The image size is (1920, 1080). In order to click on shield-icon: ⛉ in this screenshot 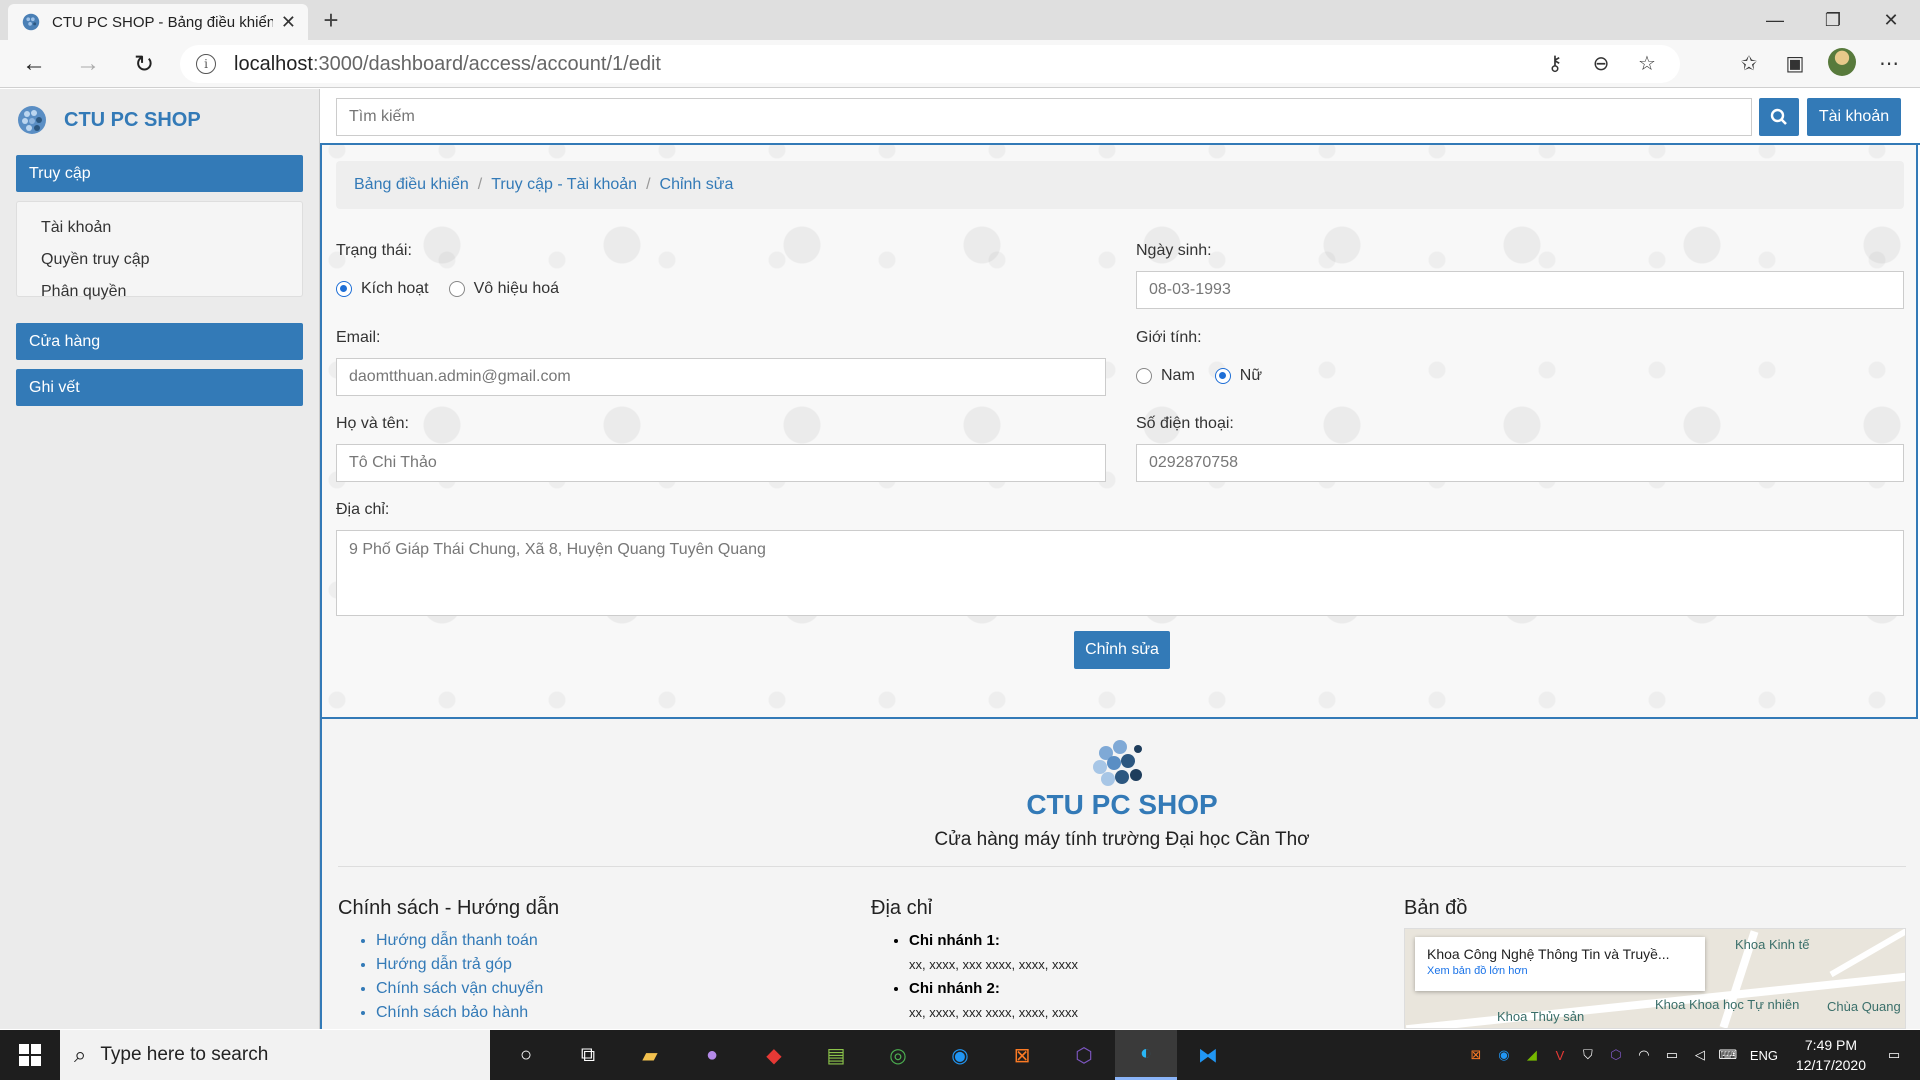, I will do `click(1588, 1055)`.